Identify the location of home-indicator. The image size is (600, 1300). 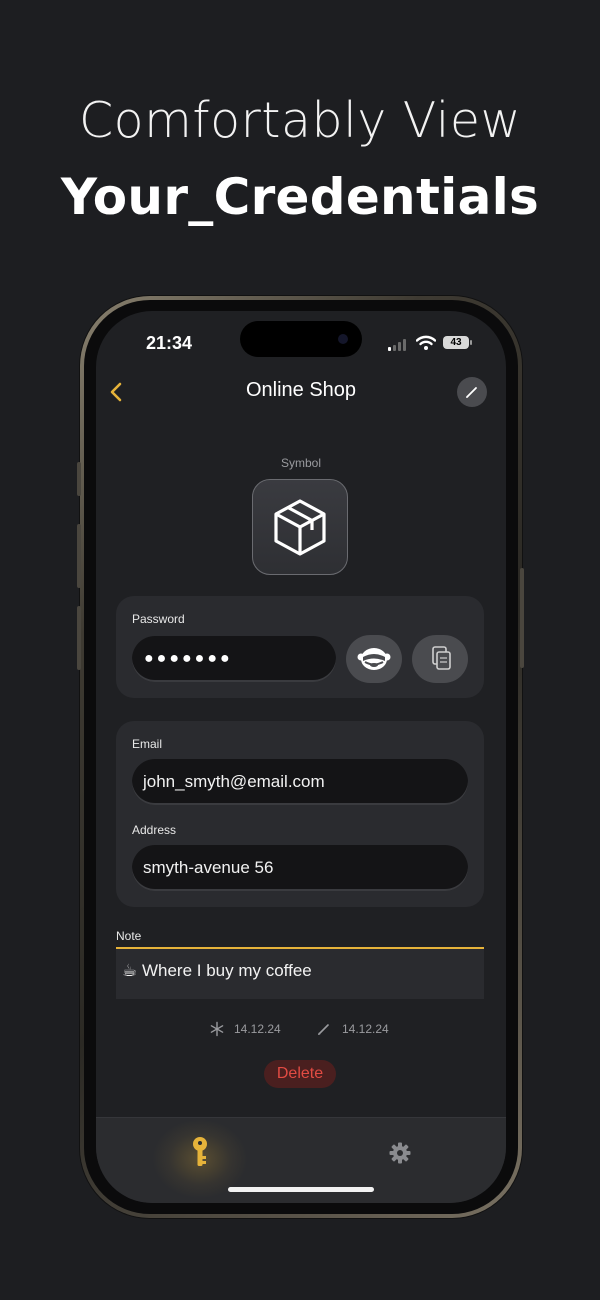
(301, 1189).